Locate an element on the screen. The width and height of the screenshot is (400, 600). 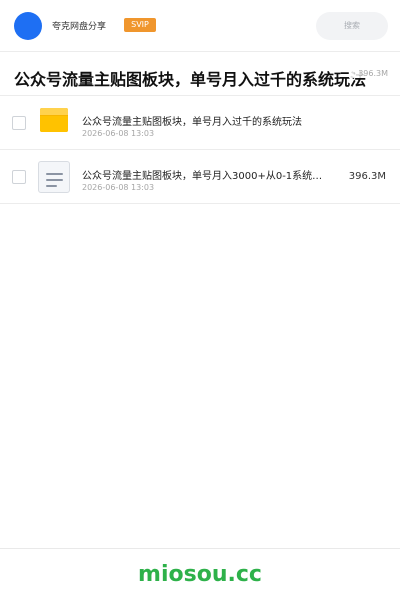
folder-icon is located at coordinates (54, 120).